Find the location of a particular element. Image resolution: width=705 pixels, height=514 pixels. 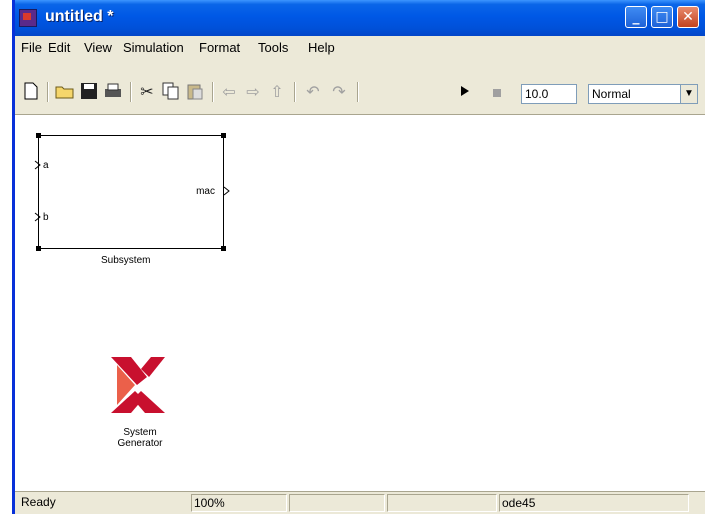

minimize-icon: _ is located at coordinates (636, 17).